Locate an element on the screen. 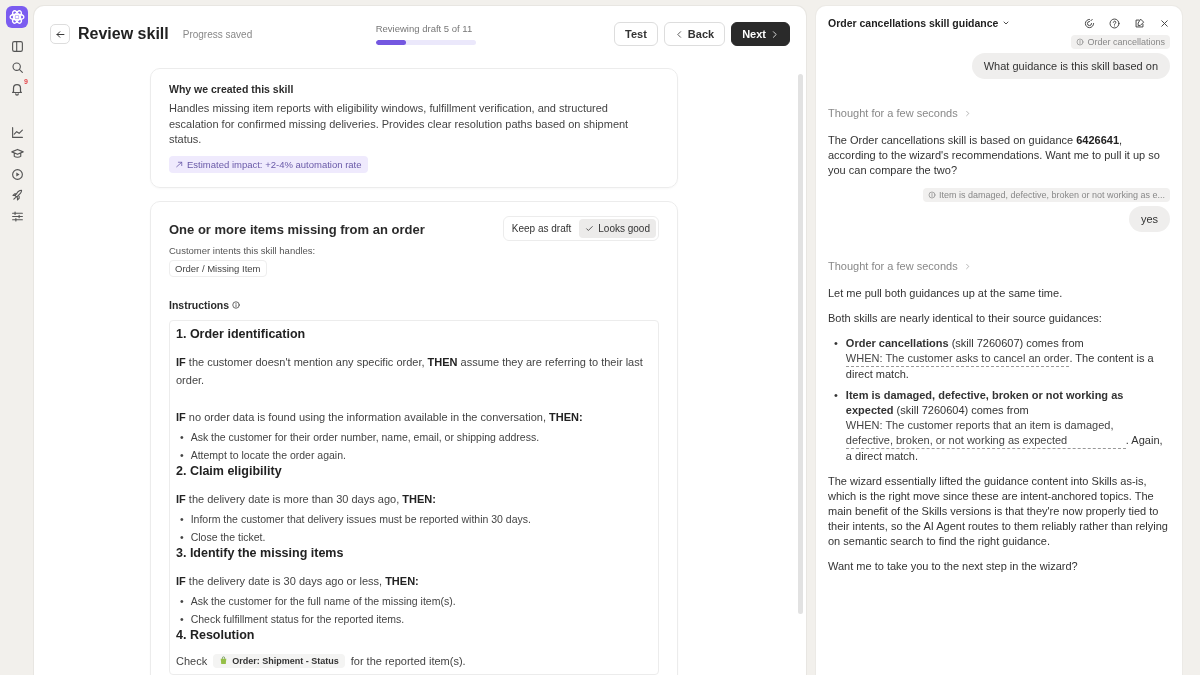  test-button: Test is located at coordinates (636, 34).